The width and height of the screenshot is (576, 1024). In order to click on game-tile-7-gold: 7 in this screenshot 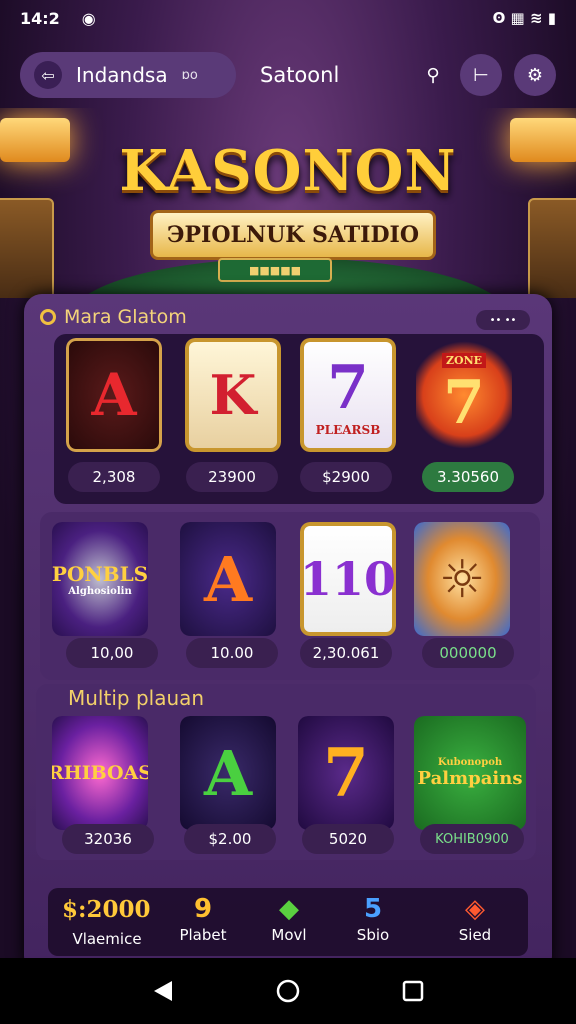, I will do `click(346, 773)`.